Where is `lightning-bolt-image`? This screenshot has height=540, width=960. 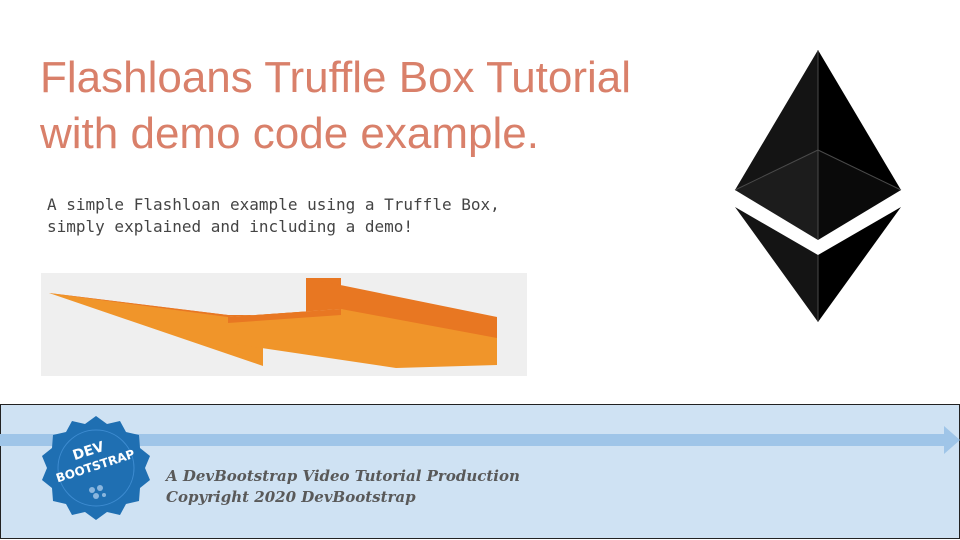
lightning-bolt-image is located at coordinates (284, 324).